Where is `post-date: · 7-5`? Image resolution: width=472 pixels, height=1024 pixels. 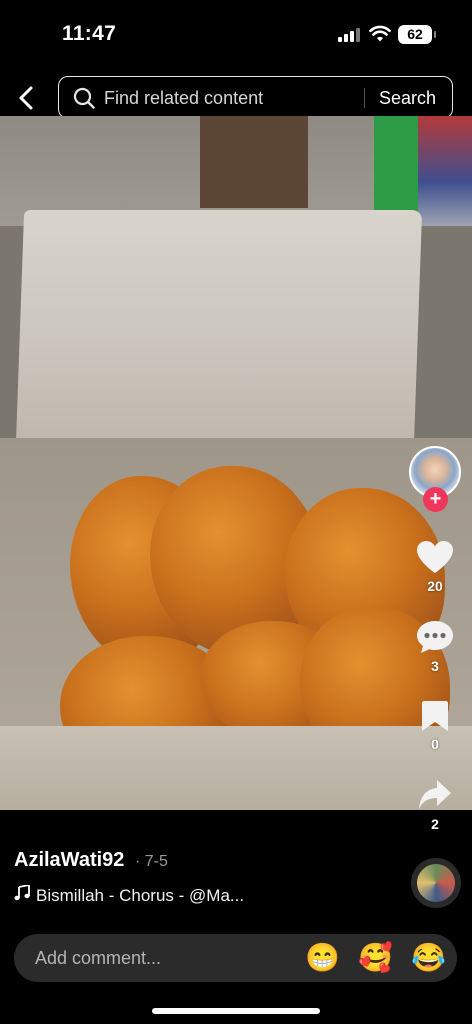
post-date: · 7-5 is located at coordinates (151, 861).